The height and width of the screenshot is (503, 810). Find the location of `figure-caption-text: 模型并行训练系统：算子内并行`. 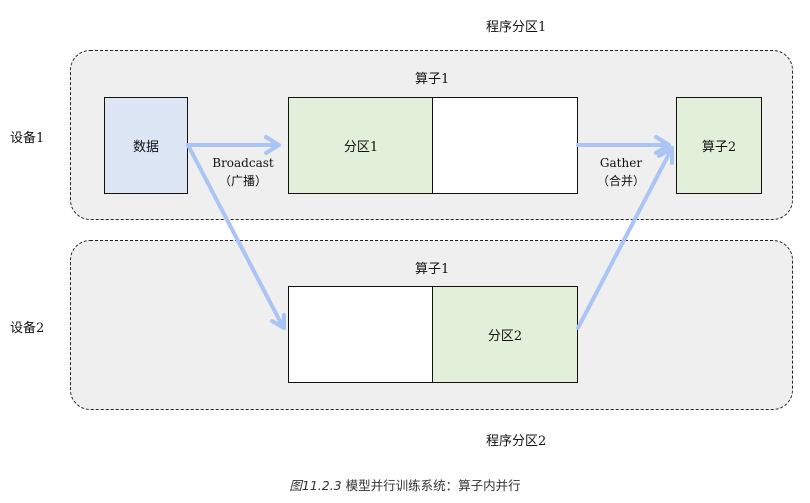

figure-caption-text: 模型并行训练系统：算子内并行 is located at coordinates (431, 485).